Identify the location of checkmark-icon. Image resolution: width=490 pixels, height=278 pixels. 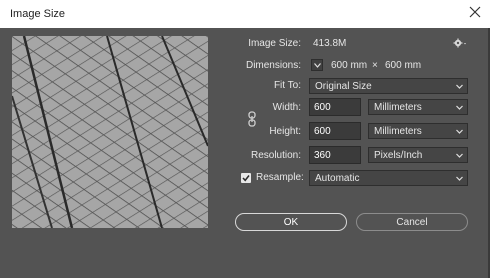
(246, 178).